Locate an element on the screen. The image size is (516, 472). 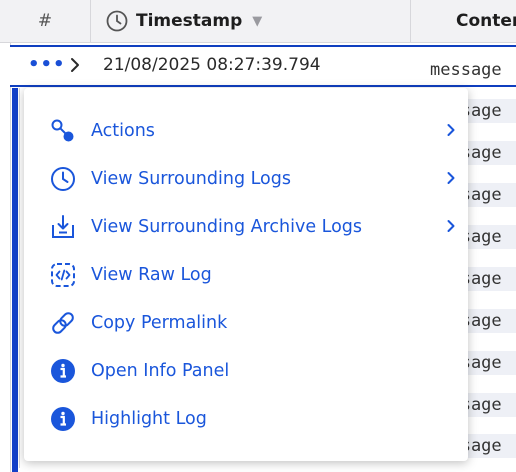
sort-caret-icon: ▼ is located at coordinates (257, 21).